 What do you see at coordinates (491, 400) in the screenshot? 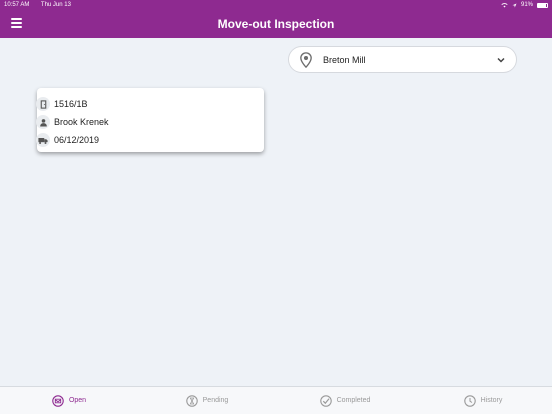
I see `tab-history-label: History` at bounding box center [491, 400].